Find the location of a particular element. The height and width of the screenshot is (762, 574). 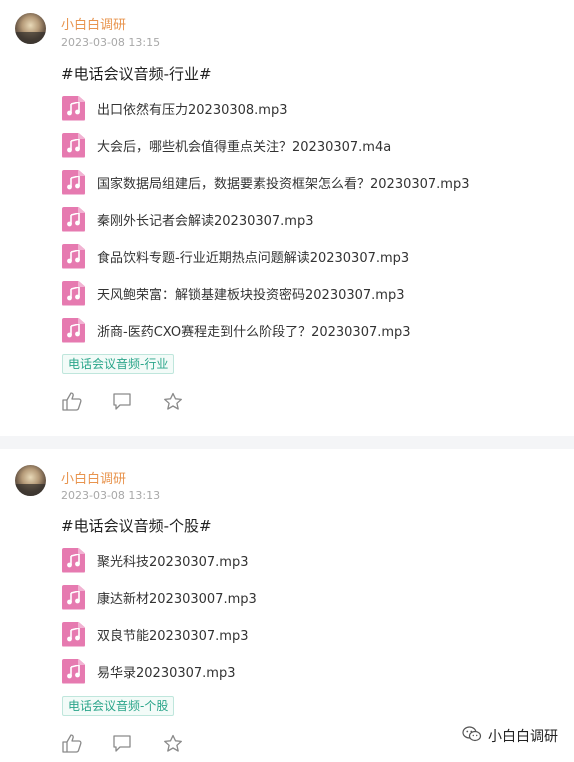

file-name: 聚光科技20230307.mp3 is located at coordinates (173, 562).